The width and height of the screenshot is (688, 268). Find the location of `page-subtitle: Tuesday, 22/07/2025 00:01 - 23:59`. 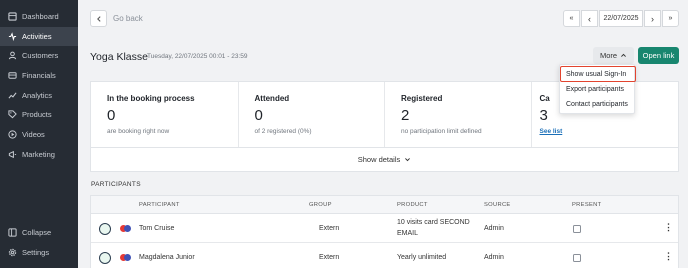

page-subtitle: Tuesday, 22/07/2025 00:01 - 23:59 is located at coordinates (197, 56).